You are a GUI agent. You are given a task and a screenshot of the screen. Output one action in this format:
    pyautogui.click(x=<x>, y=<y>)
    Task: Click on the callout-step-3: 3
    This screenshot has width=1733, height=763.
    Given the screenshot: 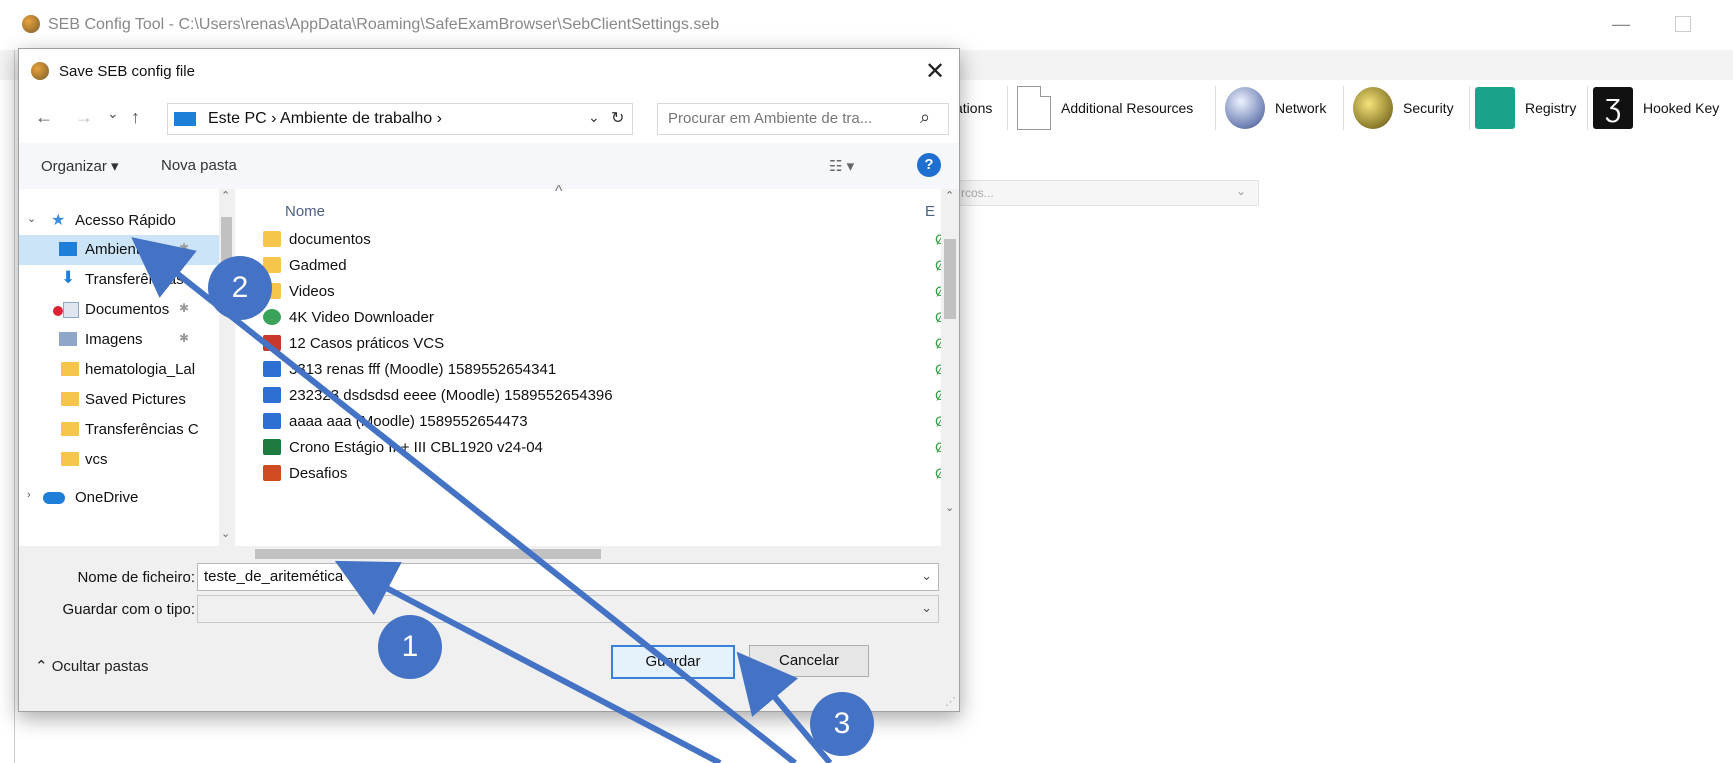 What is the action you would take?
    pyautogui.click(x=842, y=724)
    